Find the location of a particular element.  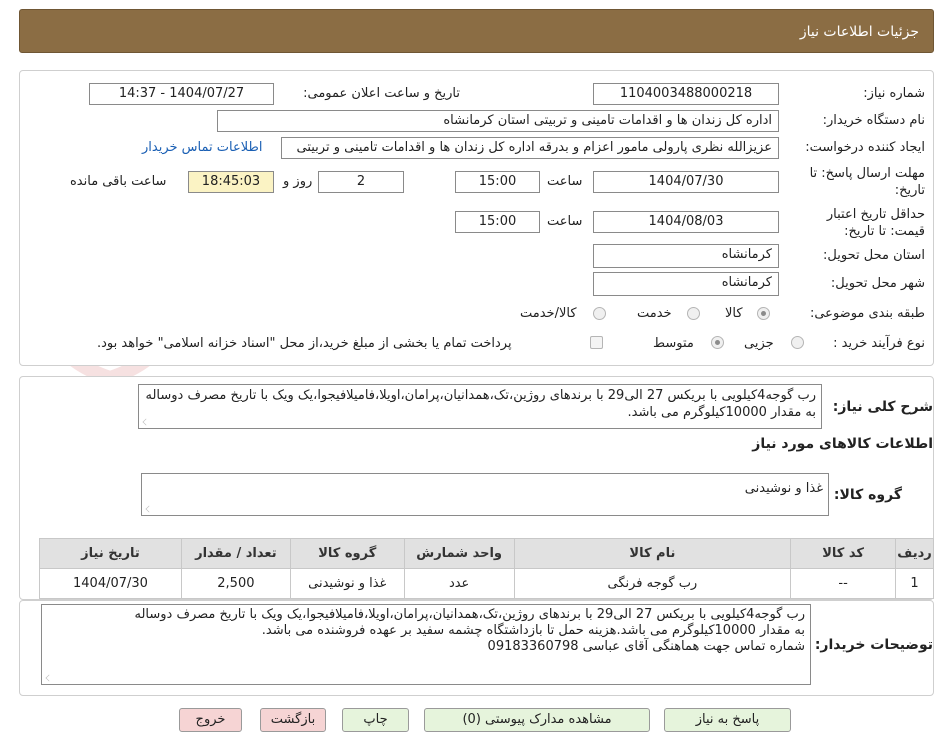

price-validity-label-line1: حداقل تاریخ اعتبار is located at coordinates (875, 214).